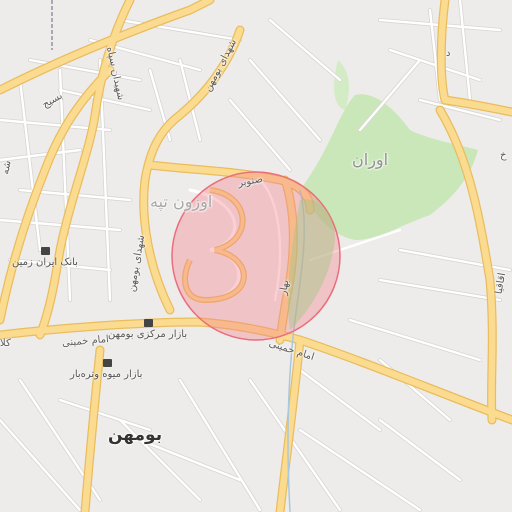  I want to click on area-label-ozon-tappeh: اوزون تپه, so click(181, 201).